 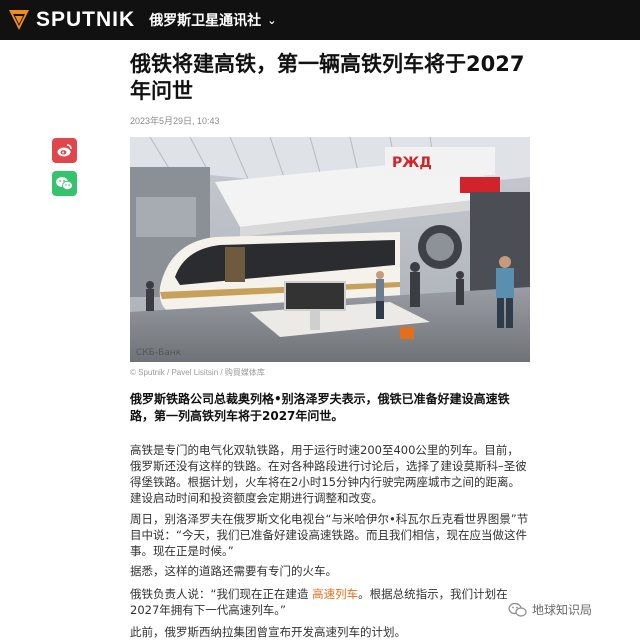 I want to click on weibo-share-button, so click(x=64, y=150).